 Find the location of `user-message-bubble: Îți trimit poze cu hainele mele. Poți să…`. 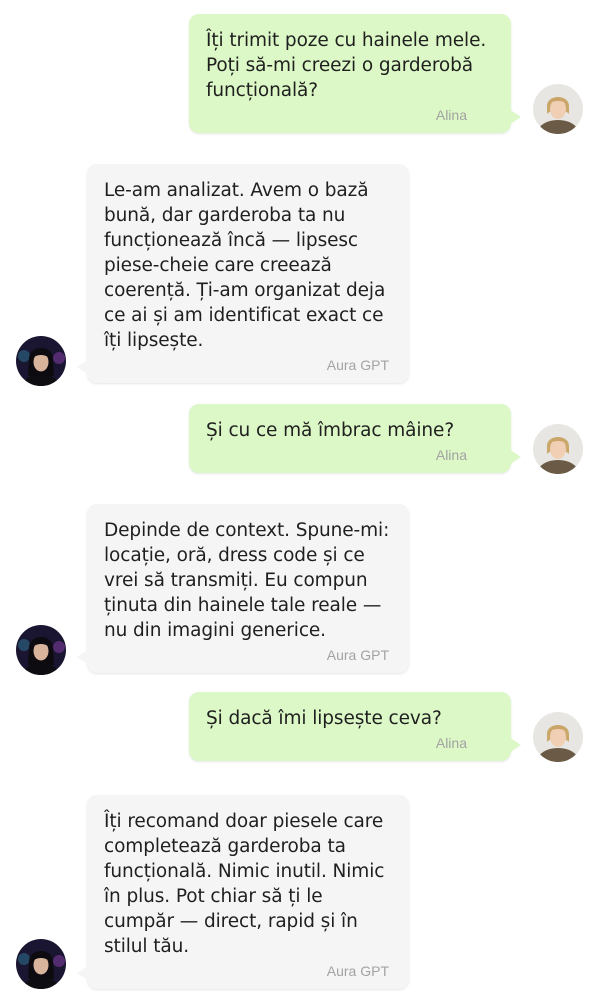

user-message-bubble: Îți trimit poze cu hainele mele. Poți să… is located at coordinates (355, 73).